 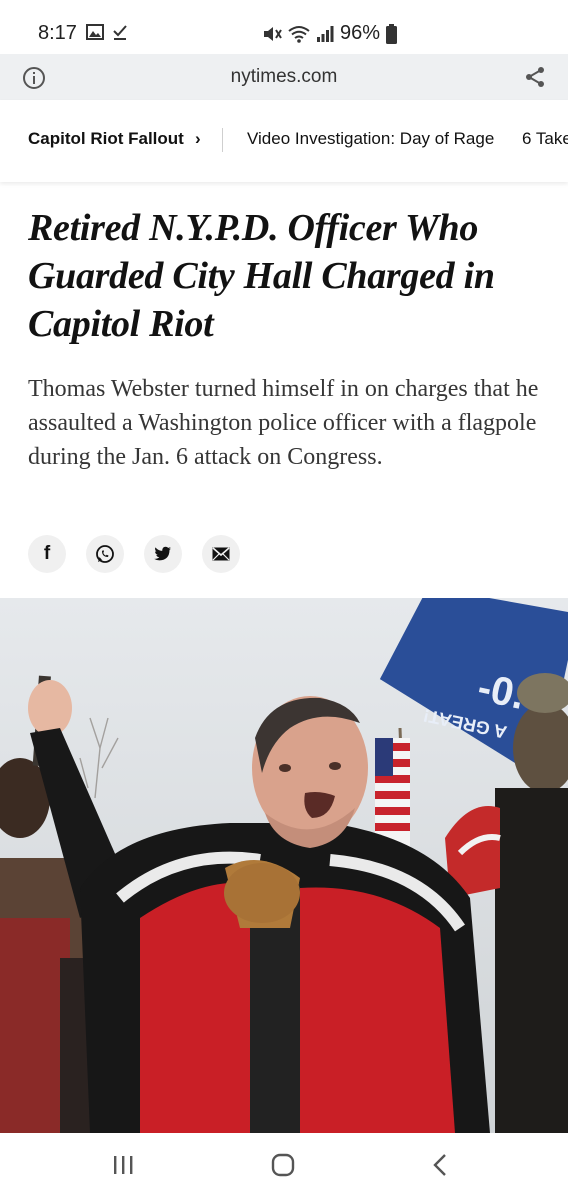 What do you see at coordinates (370, 139) in the screenshot?
I see `nav-link-video-investigation: Video Investigation: Day of Rage` at bounding box center [370, 139].